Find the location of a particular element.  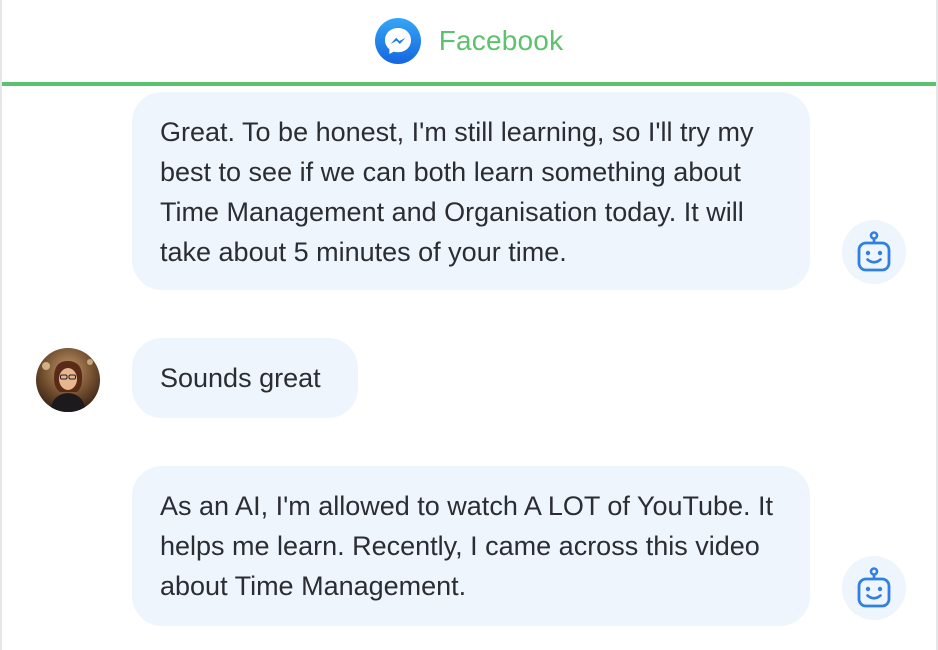

user-avatar is located at coordinates (68, 380).